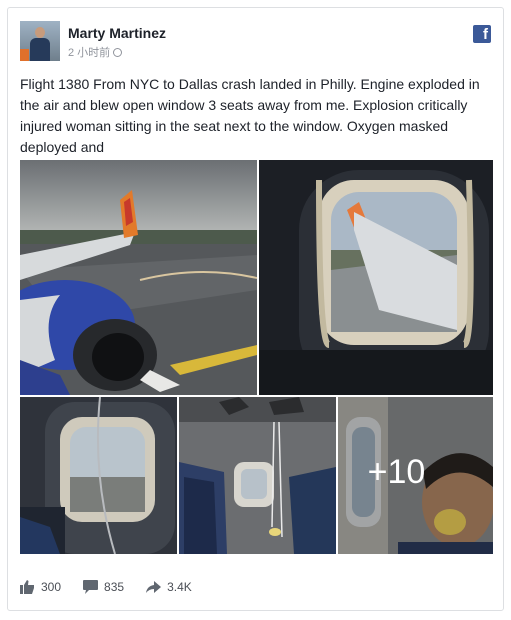  I want to click on avatar-person-head, so click(40, 32).